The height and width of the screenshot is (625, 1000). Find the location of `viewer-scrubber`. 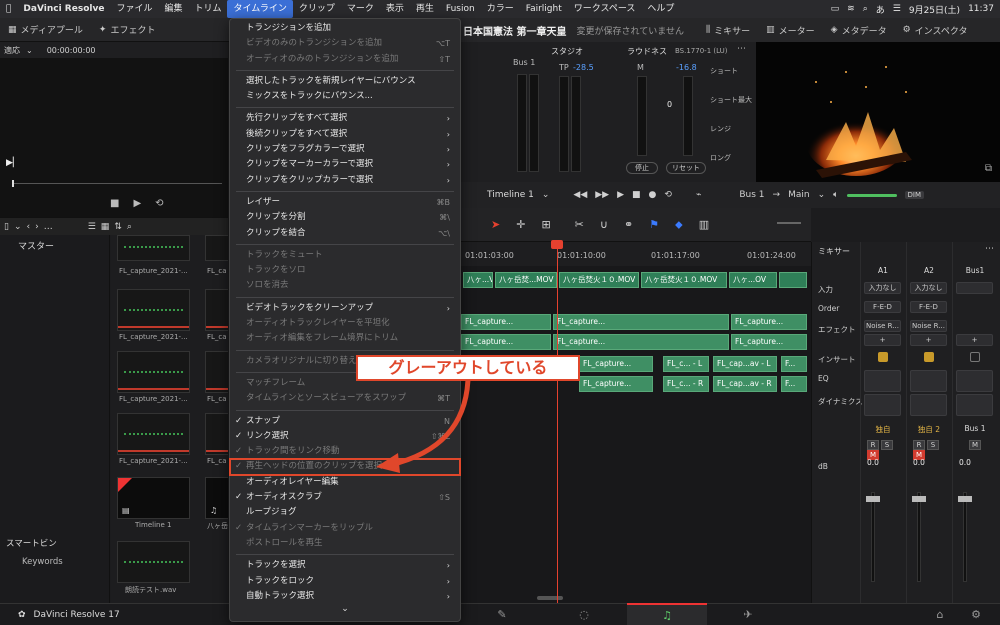

viewer-scrubber is located at coordinates (117, 183).